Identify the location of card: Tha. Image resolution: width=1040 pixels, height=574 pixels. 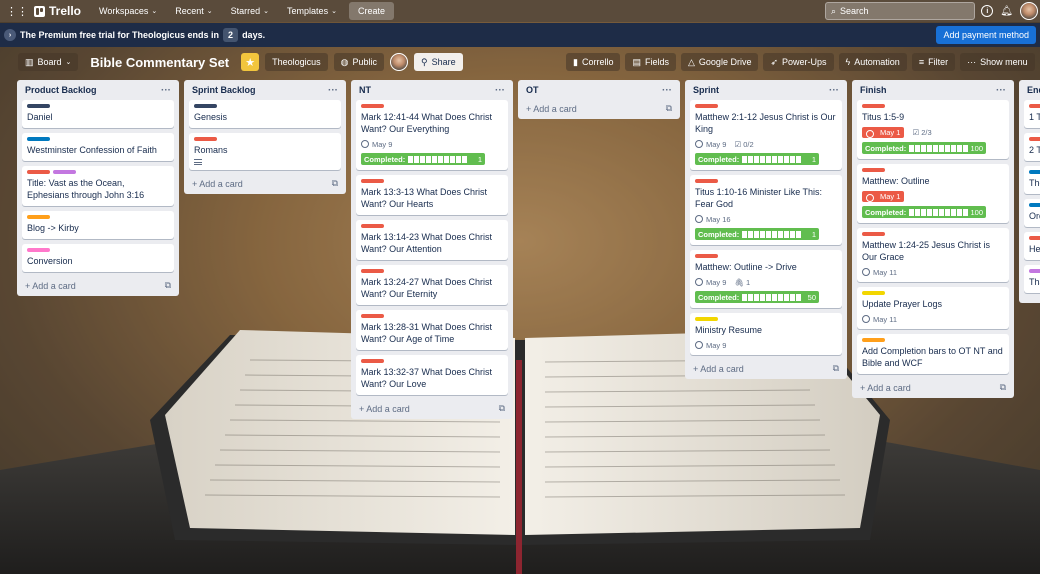
(1032, 279).